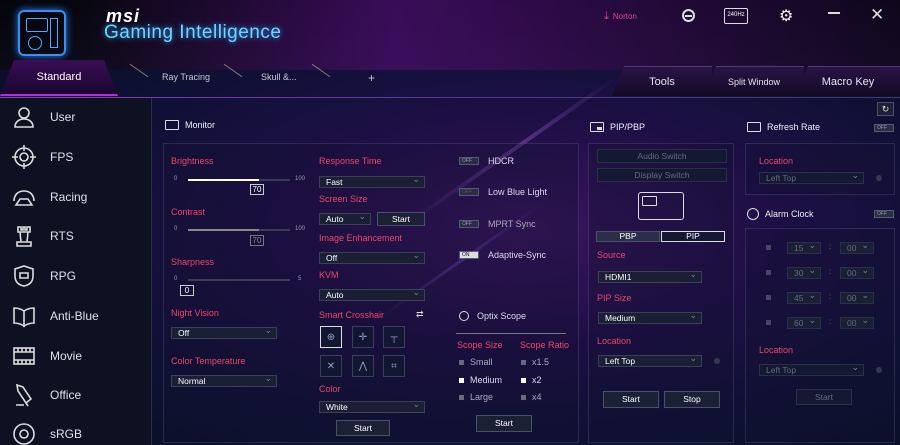  What do you see at coordinates (331, 366) in the screenshot?
I see `crosshair-style-4: ✕` at bounding box center [331, 366].